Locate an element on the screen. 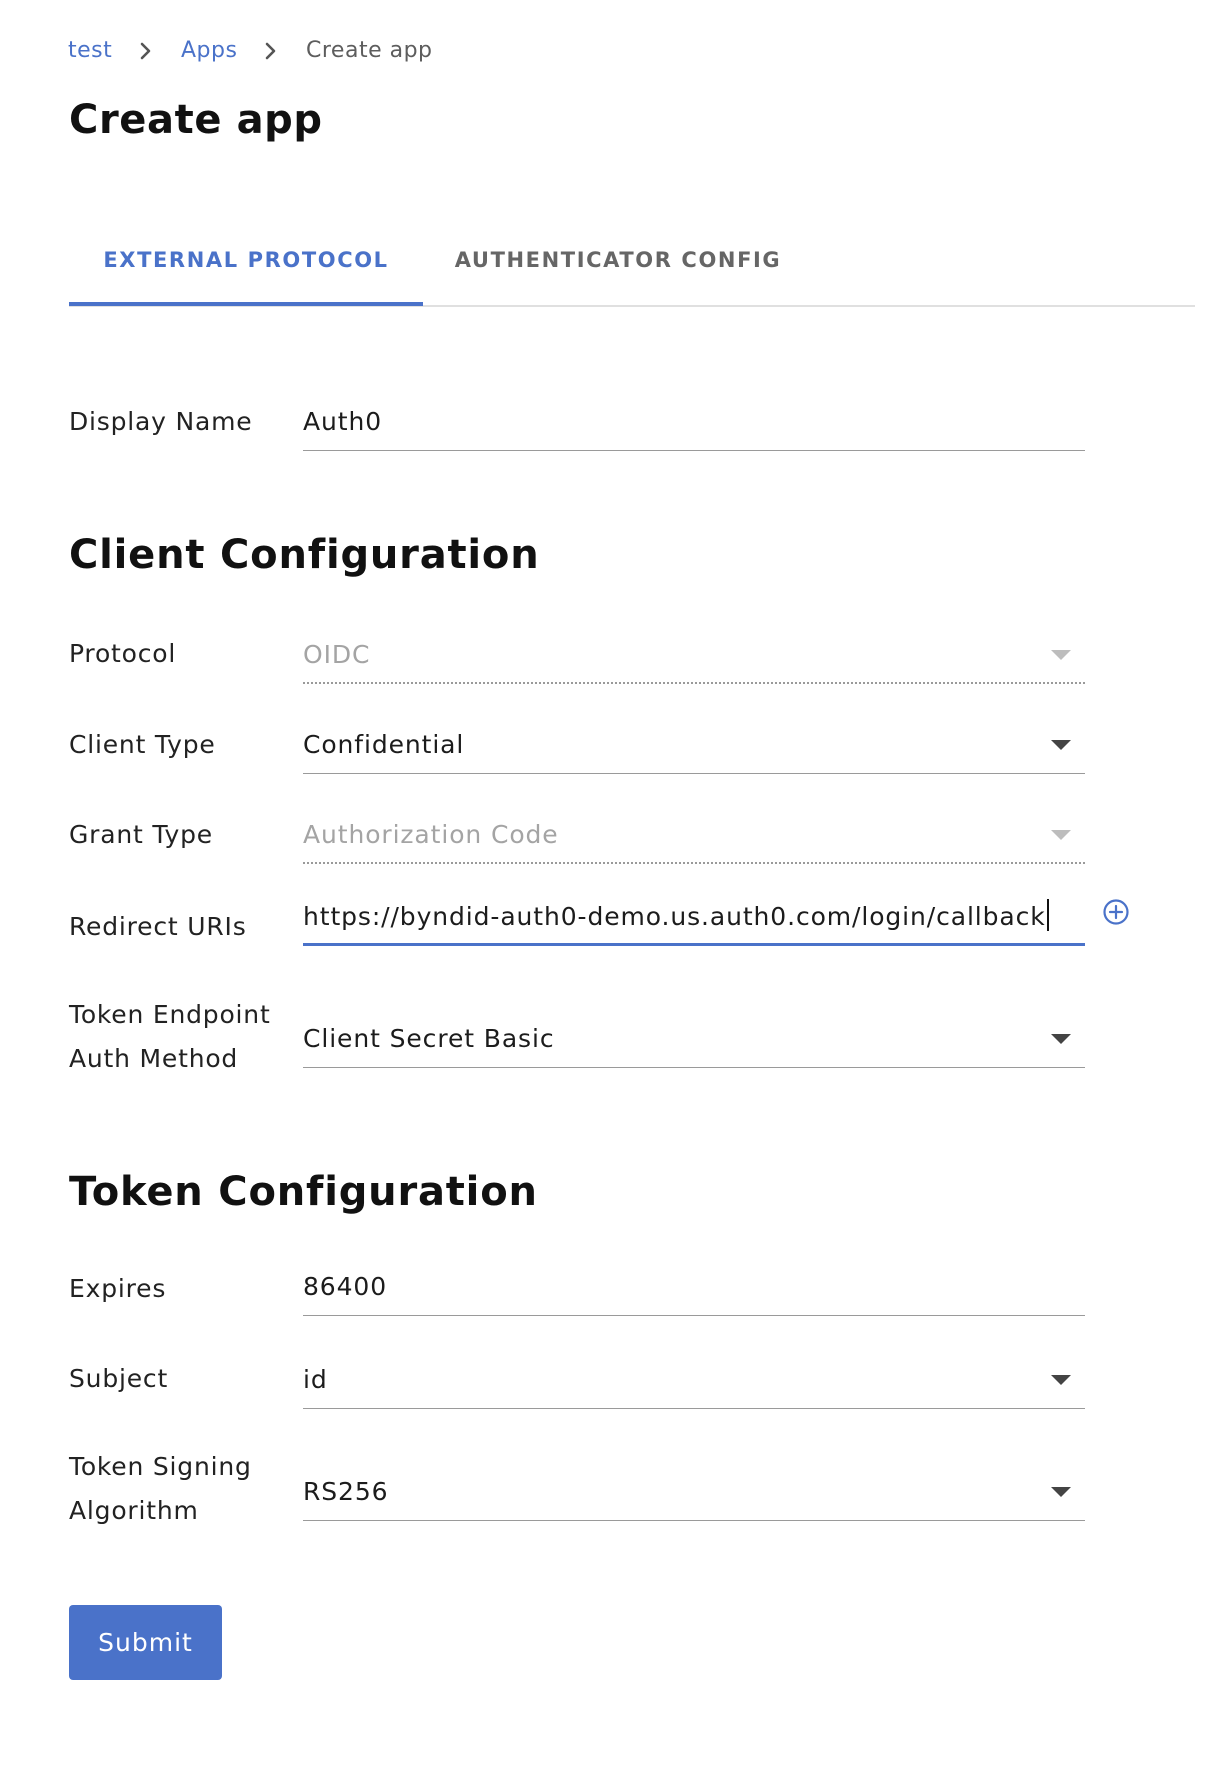  subject-value: id is located at coordinates (315, 1379).